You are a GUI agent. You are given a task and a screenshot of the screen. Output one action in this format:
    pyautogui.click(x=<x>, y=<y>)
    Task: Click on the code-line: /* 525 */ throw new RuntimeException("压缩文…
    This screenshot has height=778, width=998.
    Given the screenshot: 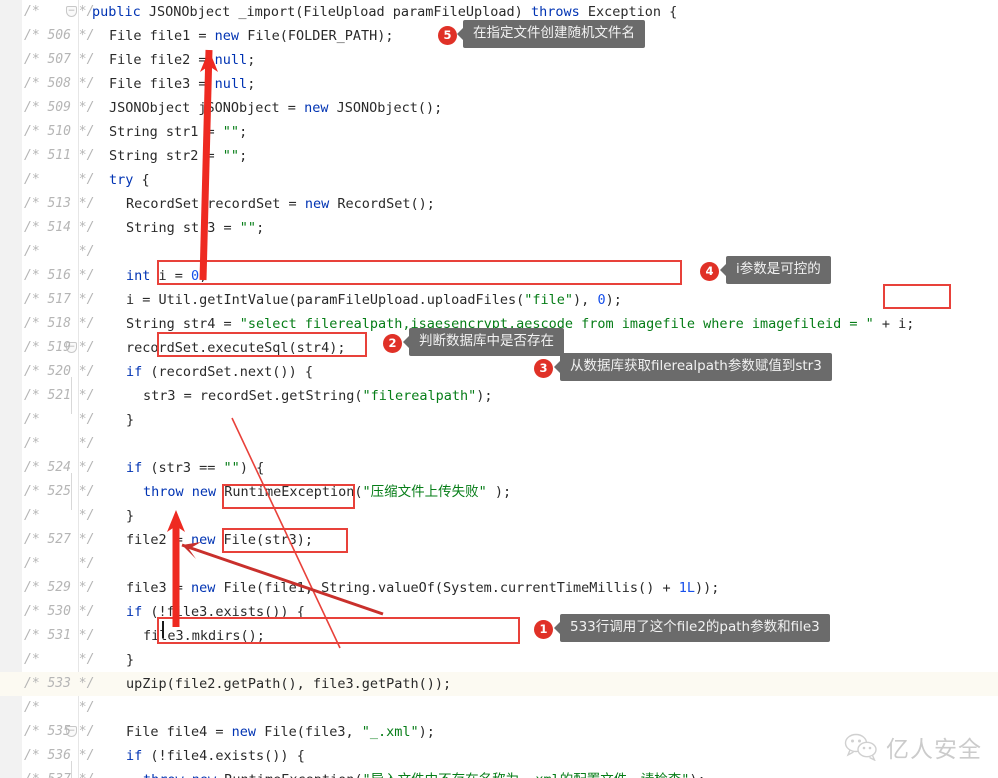 What is the action you would take?
    pyautogui.click(x=499, y=492)
    